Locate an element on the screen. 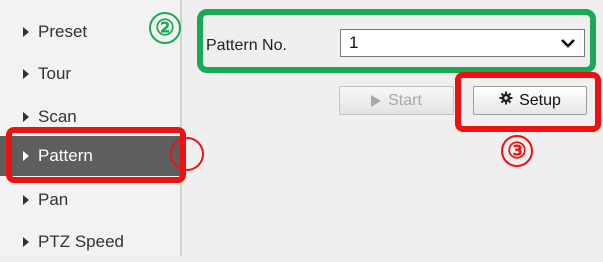 This screenshot has height=262, width=603. sidebar-item-pan: Pan is located at coordinates (90, 200).